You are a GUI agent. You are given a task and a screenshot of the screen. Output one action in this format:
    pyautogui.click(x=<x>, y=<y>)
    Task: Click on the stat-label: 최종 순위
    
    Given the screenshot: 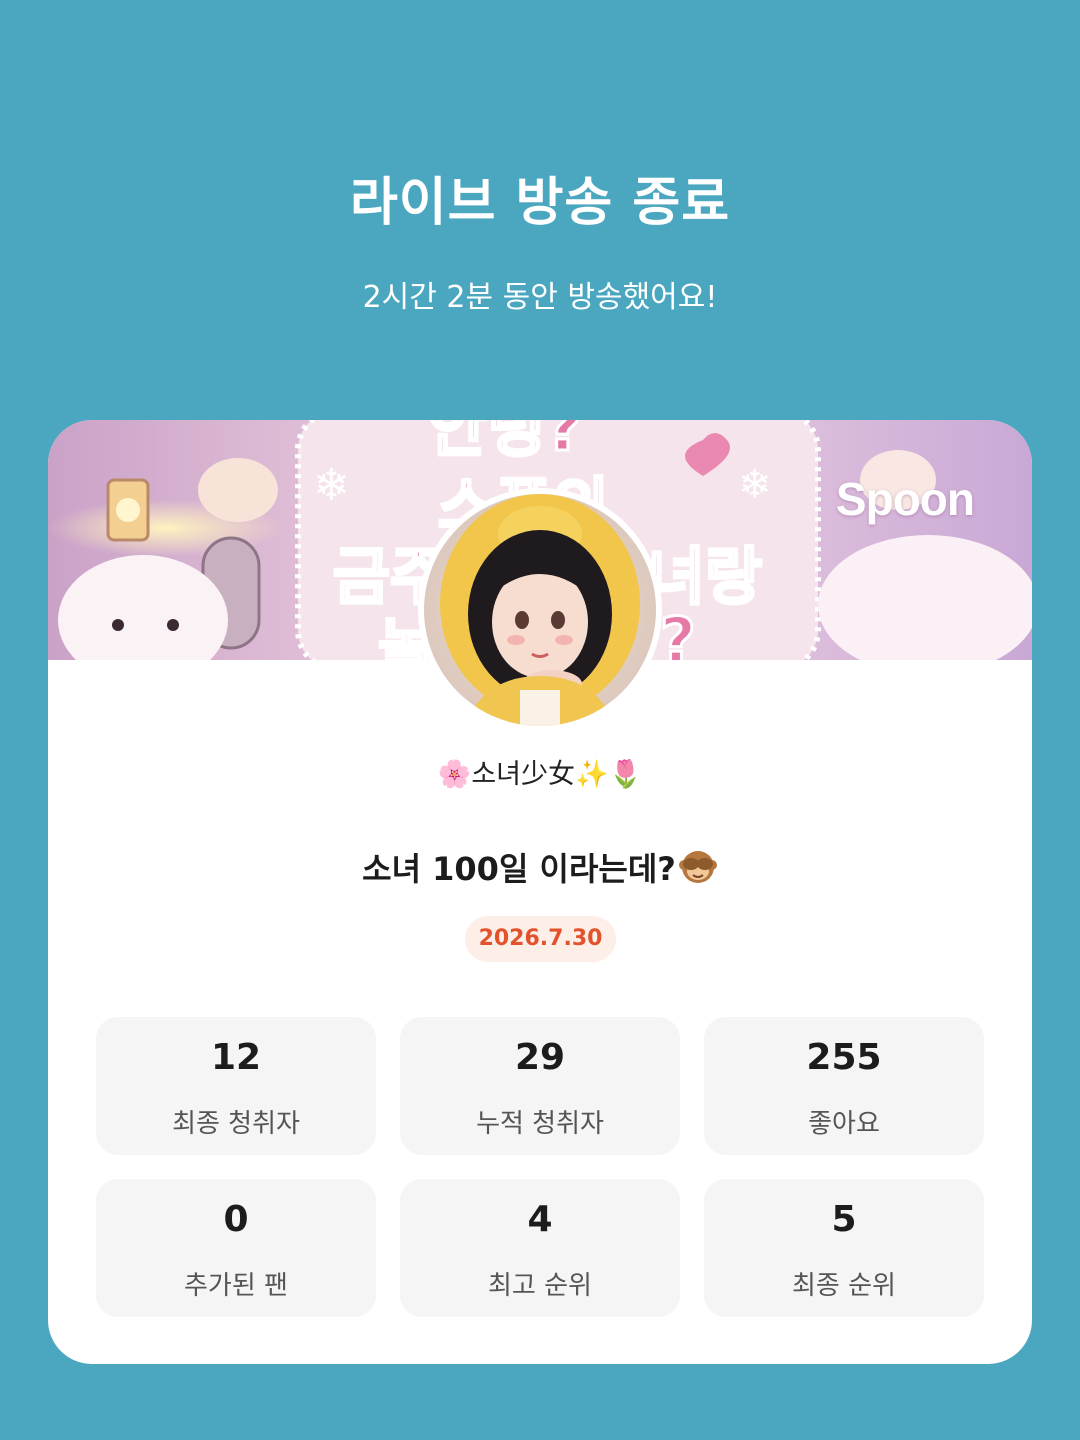 What is the action you would take?
    pyautogui.click(x=844, y=1286)
    